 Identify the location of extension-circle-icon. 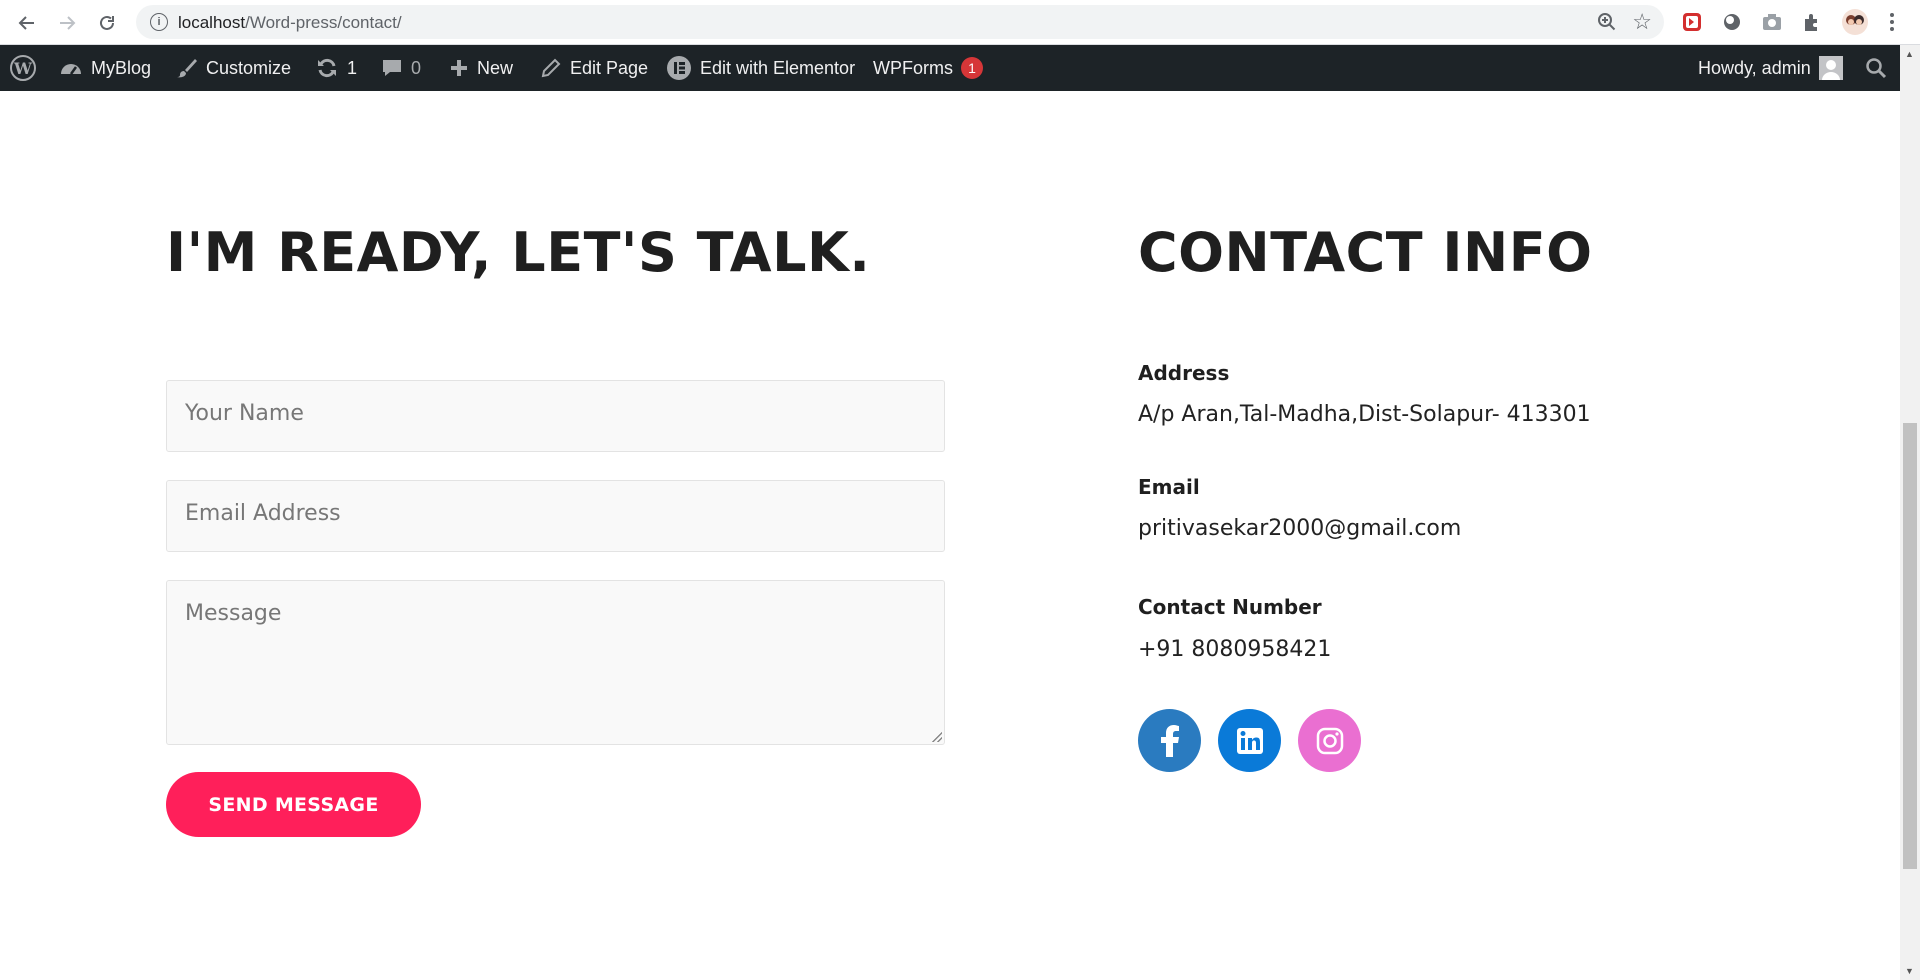
(1732, 22).